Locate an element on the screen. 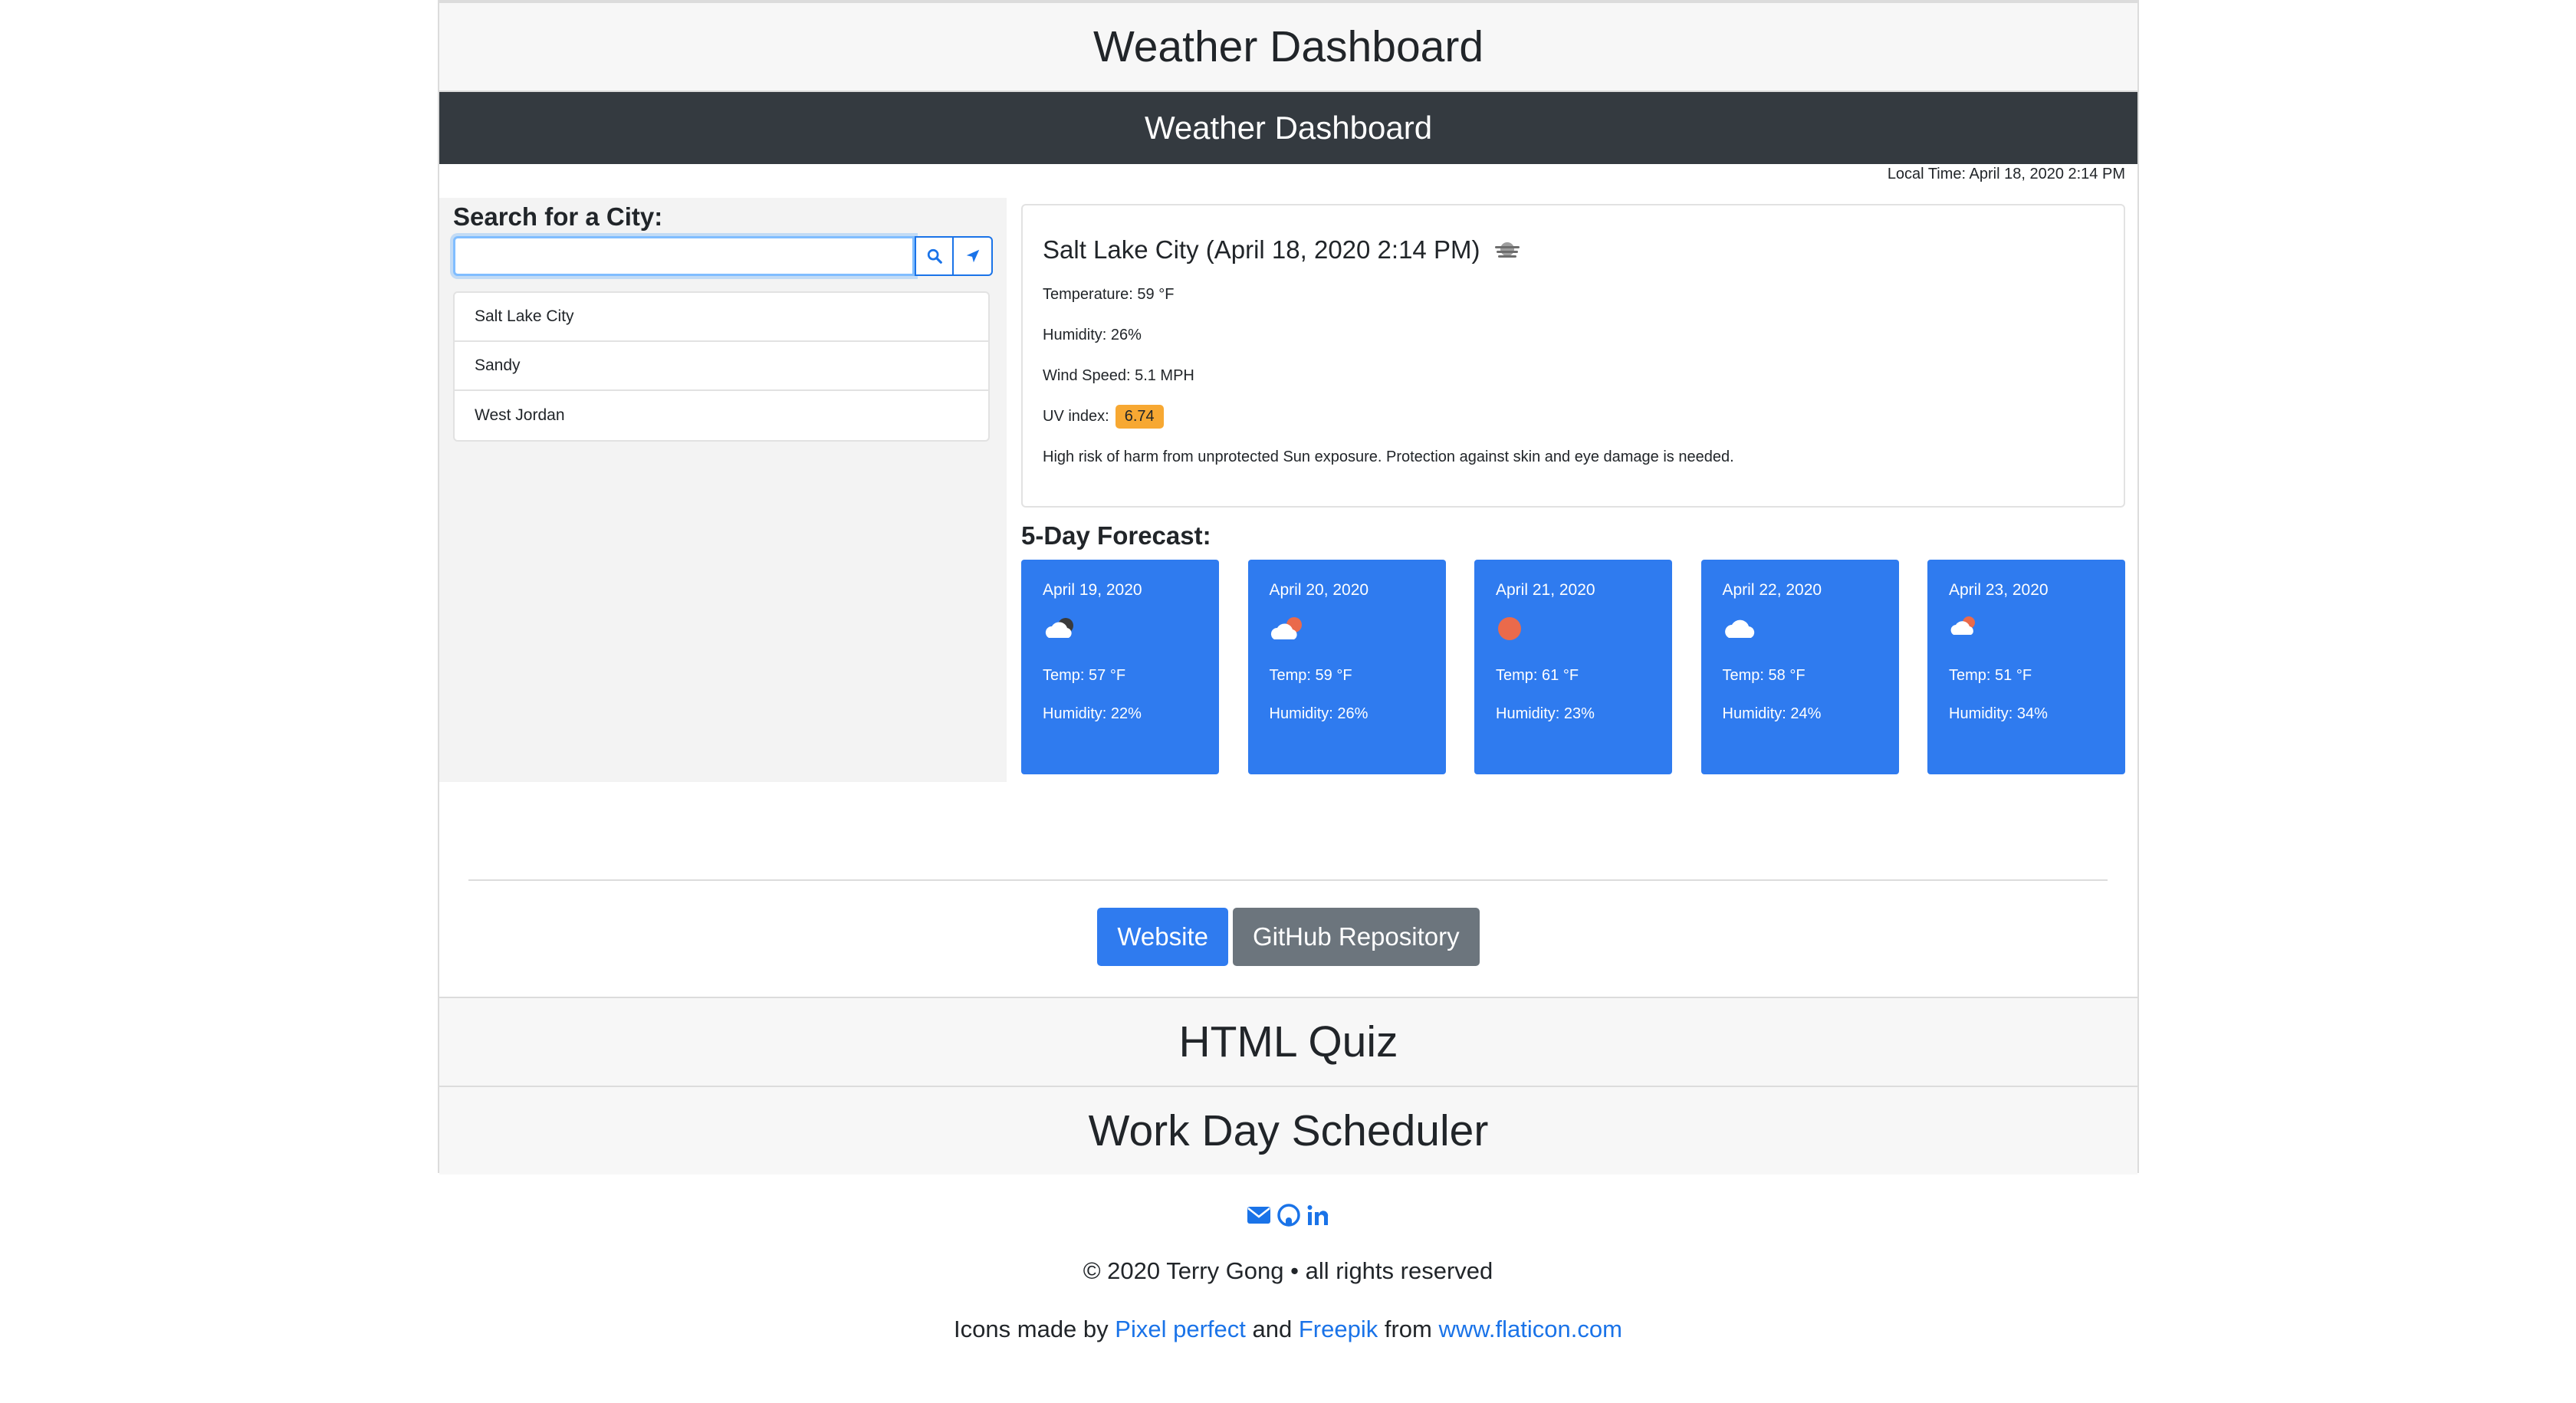  project-title: HTML Quiz is located at coordinates (1288, 1041).